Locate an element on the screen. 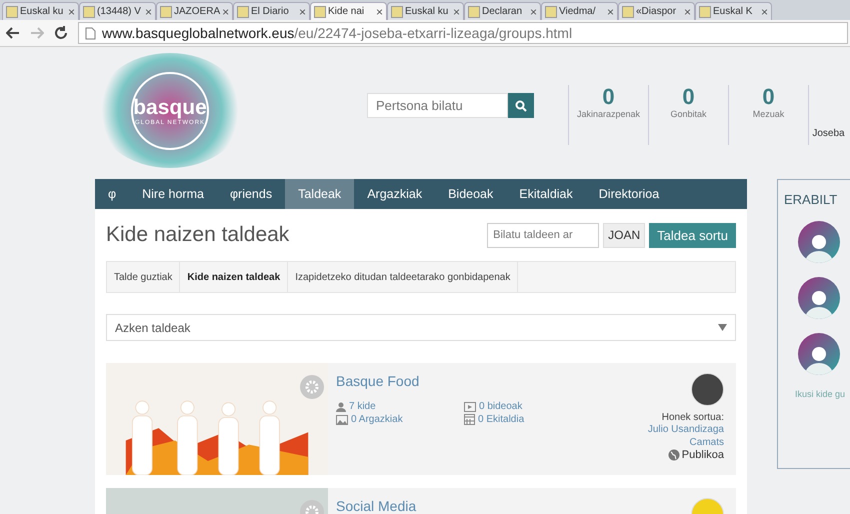 This screenshot has width=850, height=514. nav-item: φ is located at coordinates (112, 194).